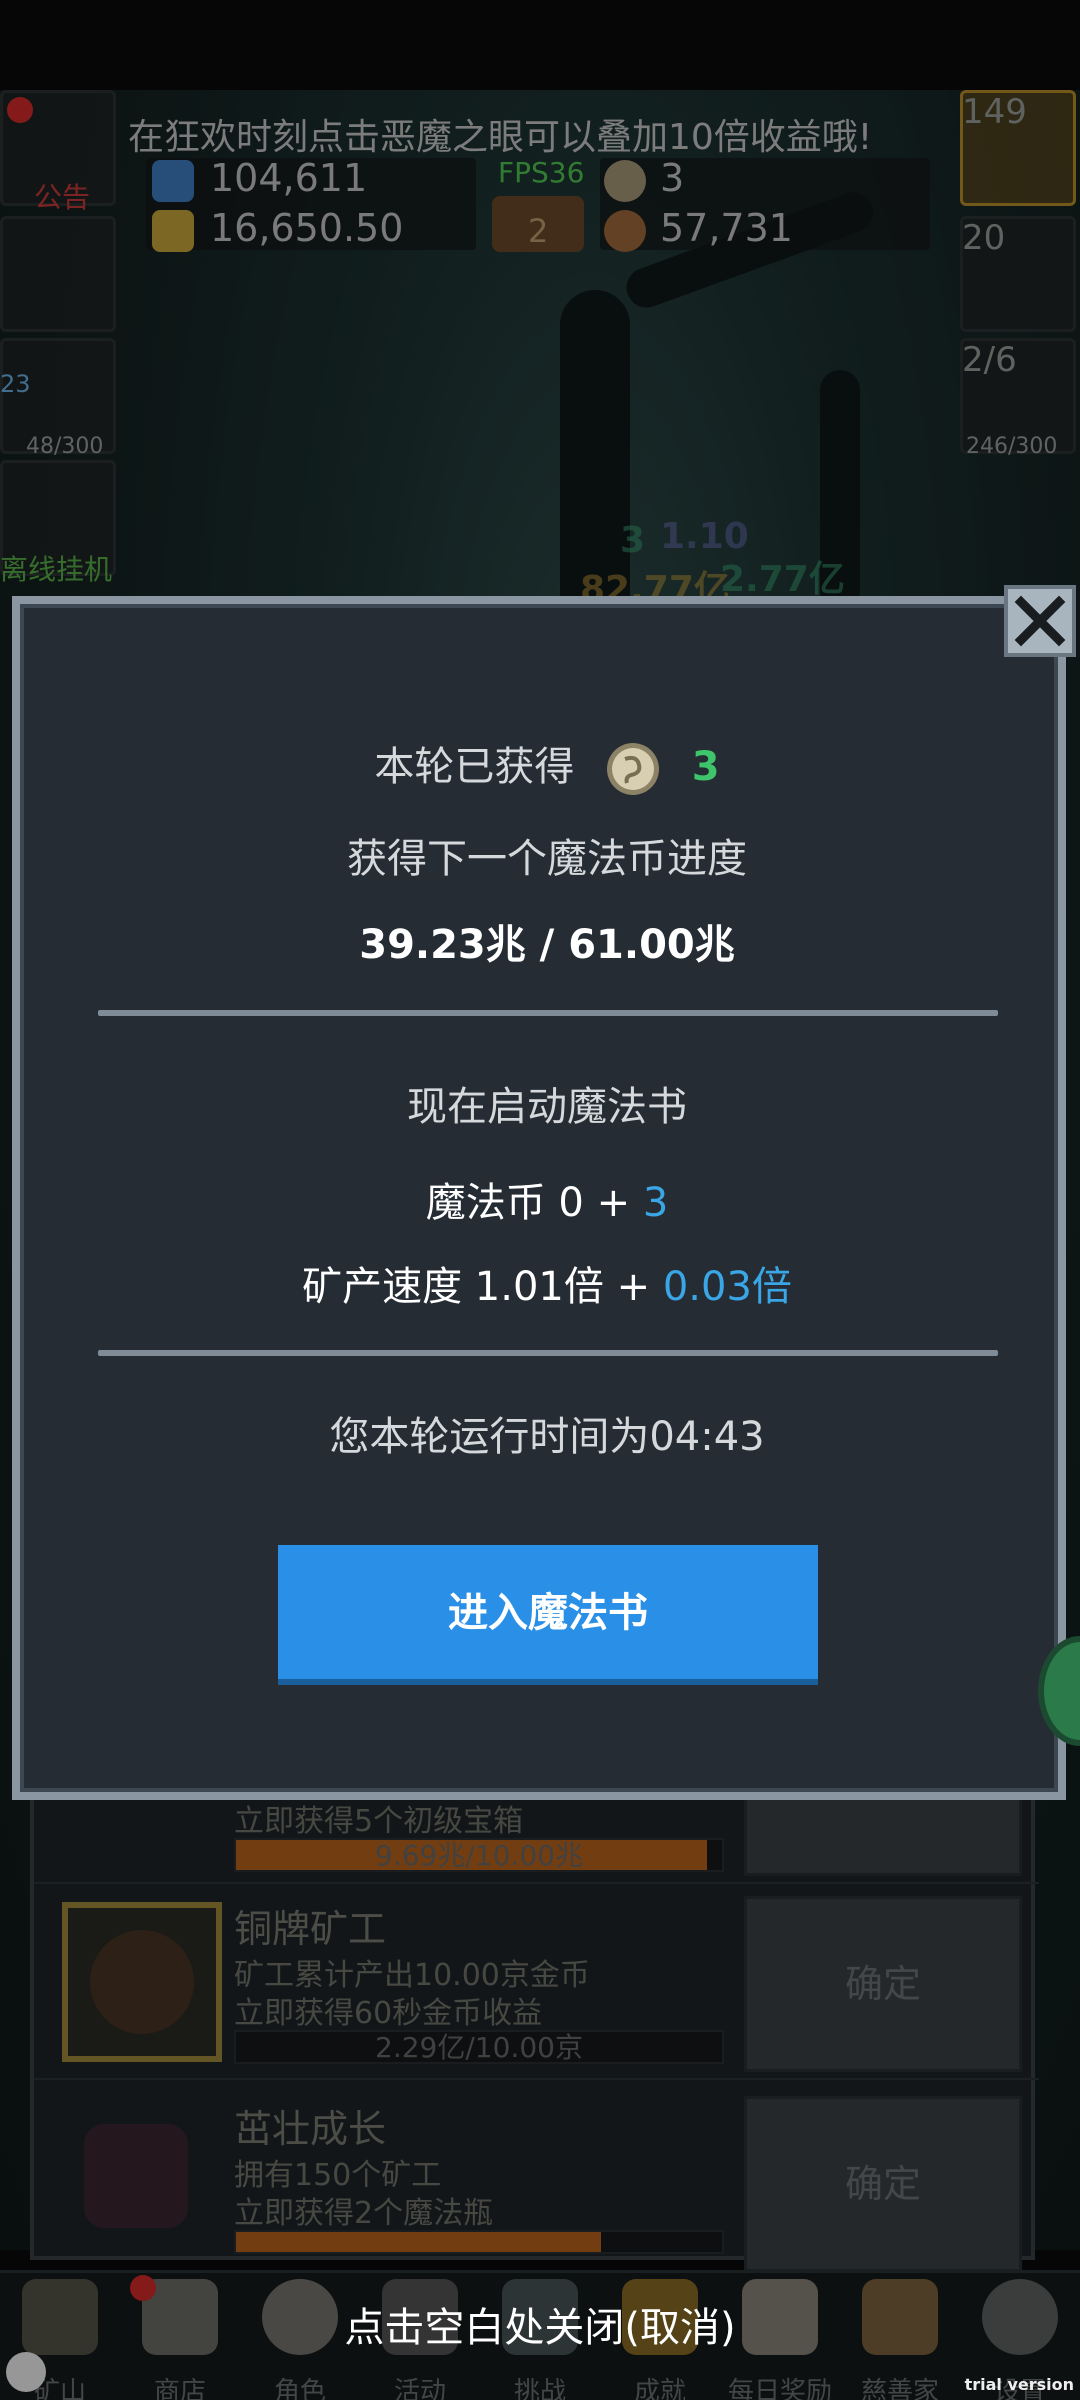  I want to click on next-coin-progress-label: 获得下一个魔法币进度, so click(547, 859).